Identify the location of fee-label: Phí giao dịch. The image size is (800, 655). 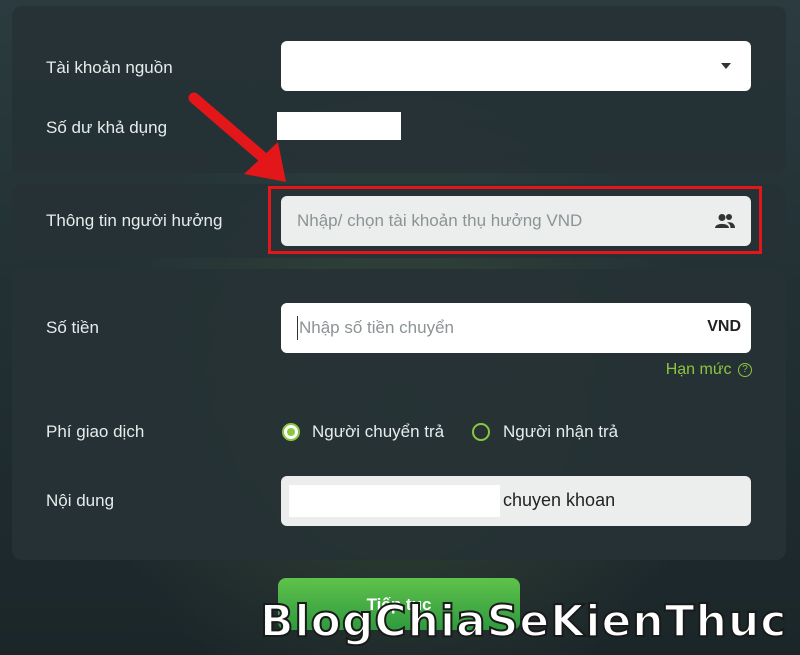
(95, 431).